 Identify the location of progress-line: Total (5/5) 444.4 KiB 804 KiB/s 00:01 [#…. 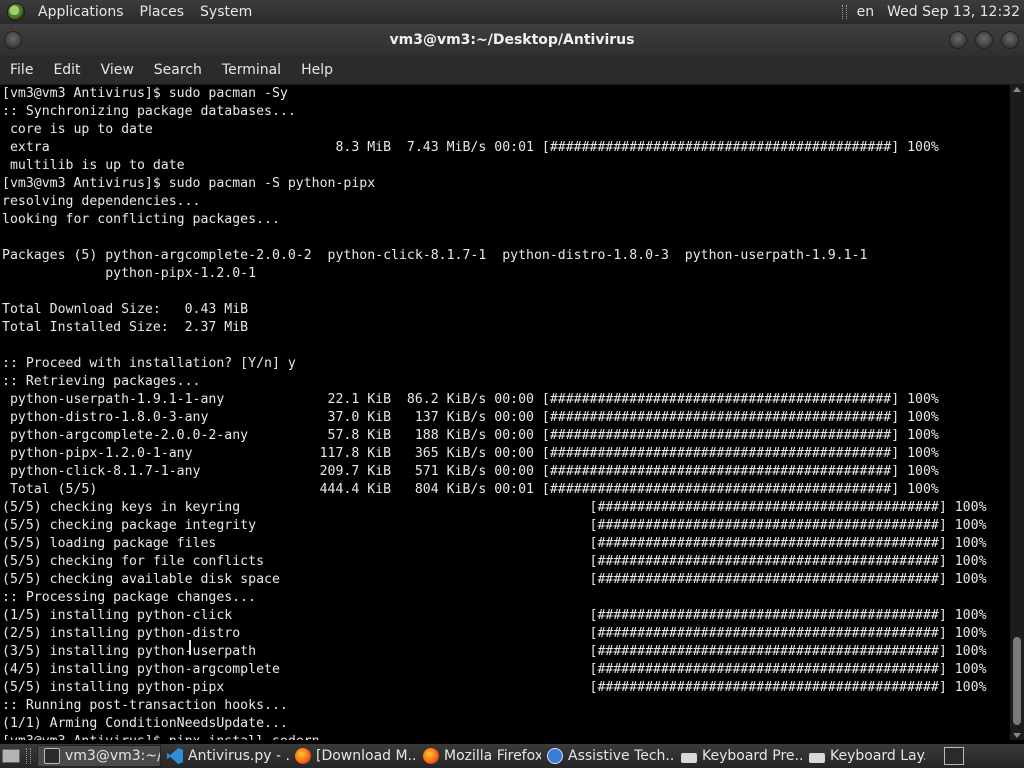
(470, 489).